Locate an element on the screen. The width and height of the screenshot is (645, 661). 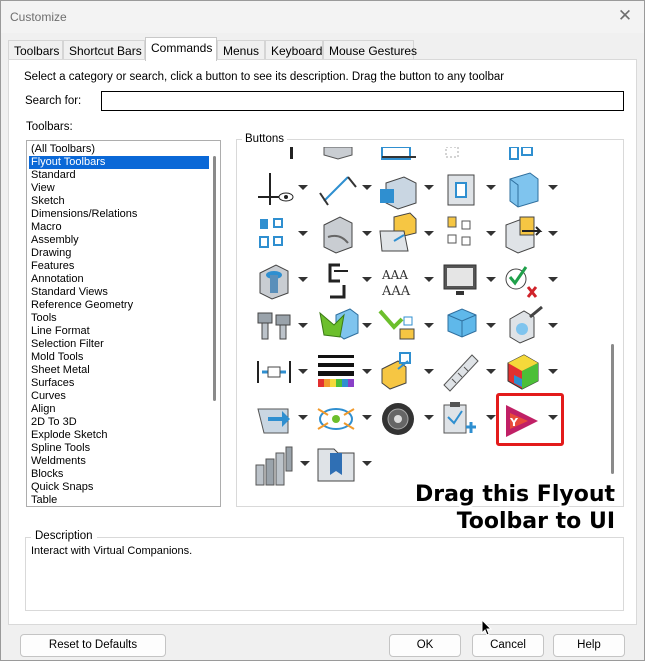
section-view-icon is located at coordinates (461, 190).